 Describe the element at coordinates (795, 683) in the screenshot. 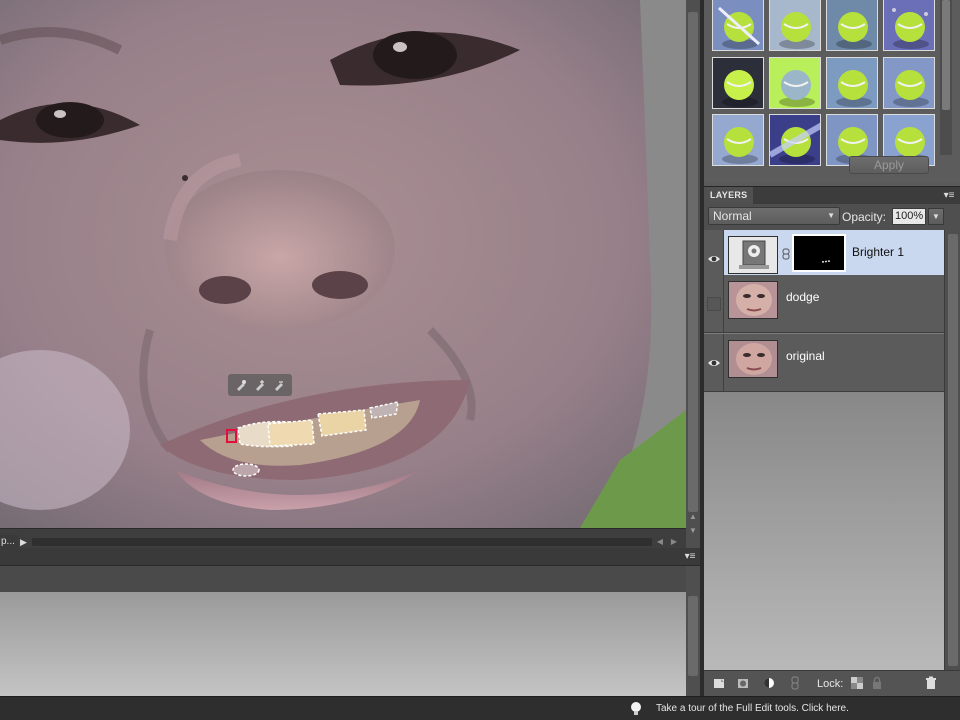

I see `link-layers-icon` at that location.